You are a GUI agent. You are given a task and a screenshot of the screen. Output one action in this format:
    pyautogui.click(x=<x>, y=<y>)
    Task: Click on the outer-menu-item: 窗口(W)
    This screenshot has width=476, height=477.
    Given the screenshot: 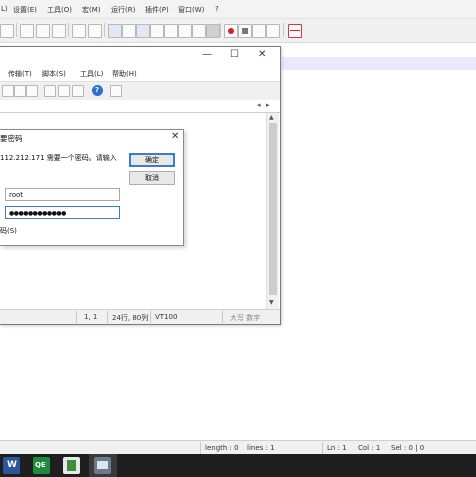 What is the action you would take?
    pyautogui.click(x=191, y=10)
    